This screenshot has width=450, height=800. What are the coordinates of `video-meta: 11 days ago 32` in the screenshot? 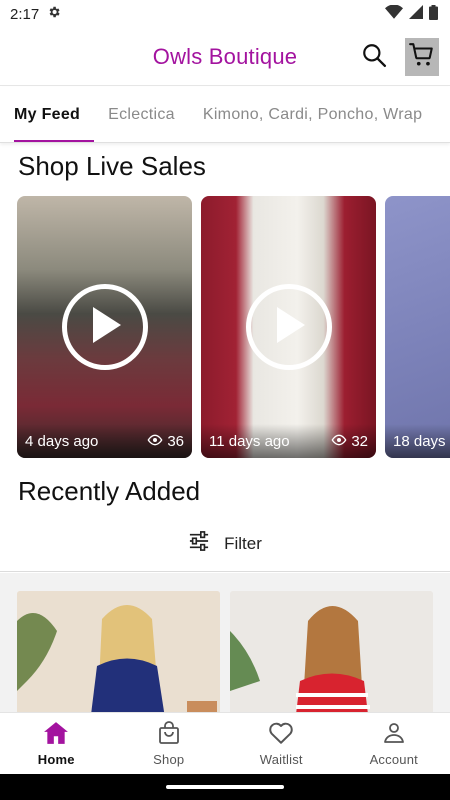 It's located at (288, 441).